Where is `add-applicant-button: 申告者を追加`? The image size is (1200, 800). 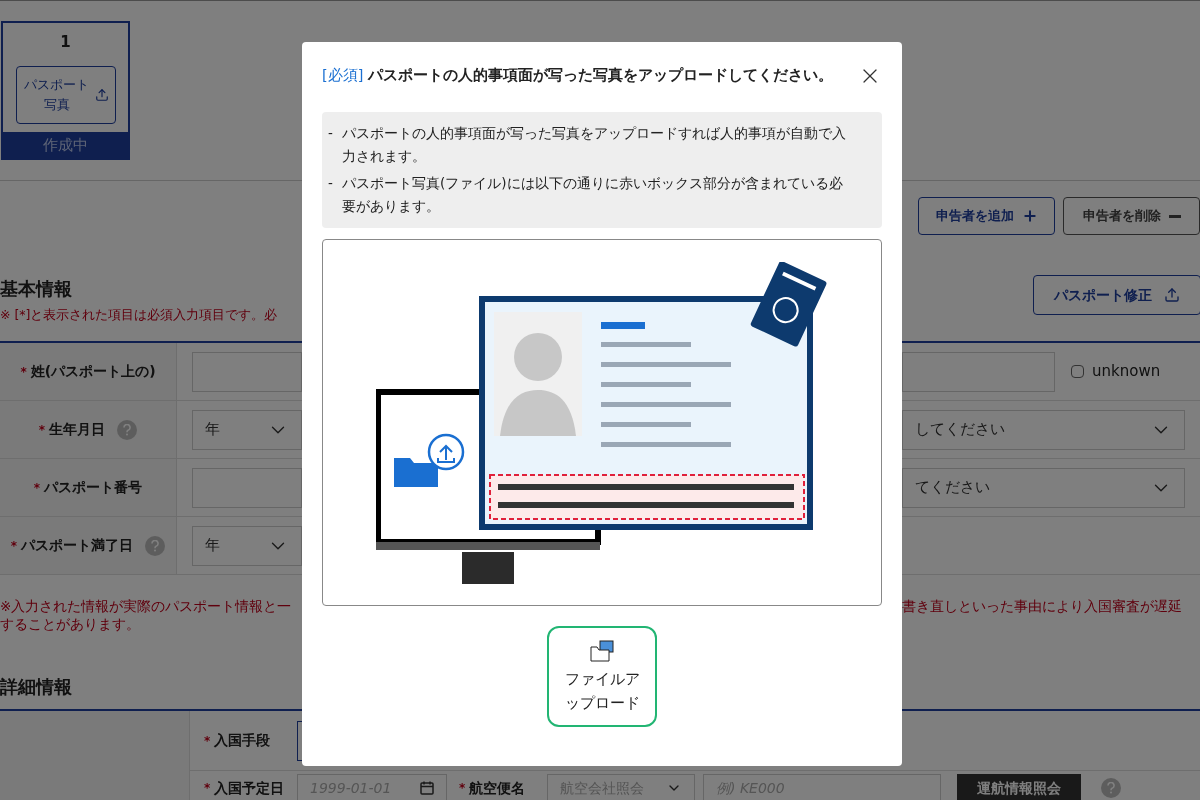 add-applicant-button: 申告者を追加 is located at coordinates (986, 216).